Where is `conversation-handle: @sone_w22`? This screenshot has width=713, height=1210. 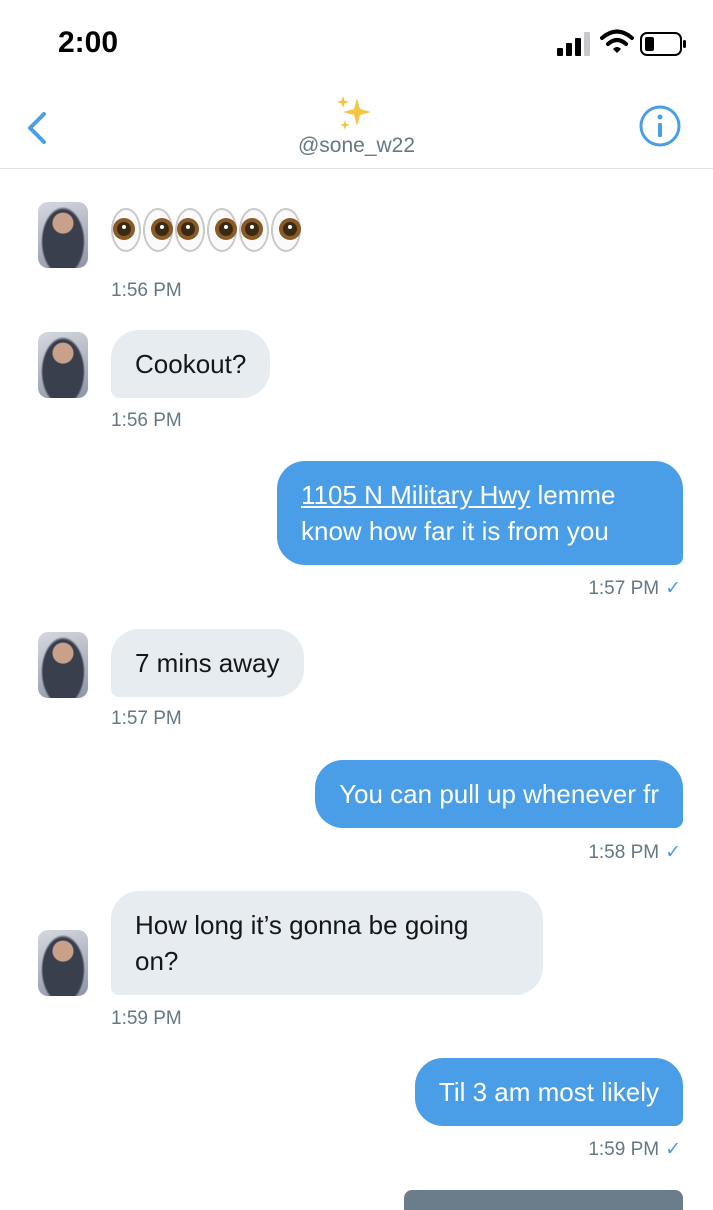
conversation-handle: @sone_w22 is located at coordinates (356, 146).